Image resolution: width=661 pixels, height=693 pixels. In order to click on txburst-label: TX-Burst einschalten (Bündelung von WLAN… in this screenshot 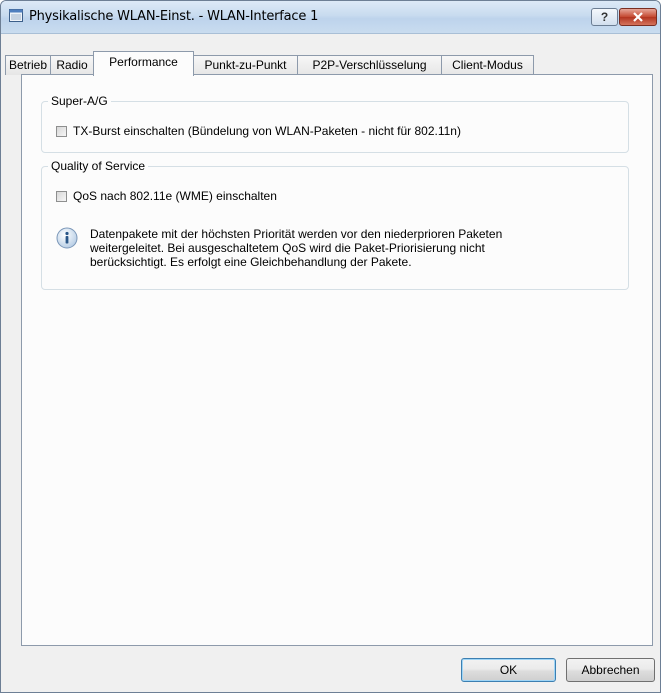, I will do `click(267, 131)`.